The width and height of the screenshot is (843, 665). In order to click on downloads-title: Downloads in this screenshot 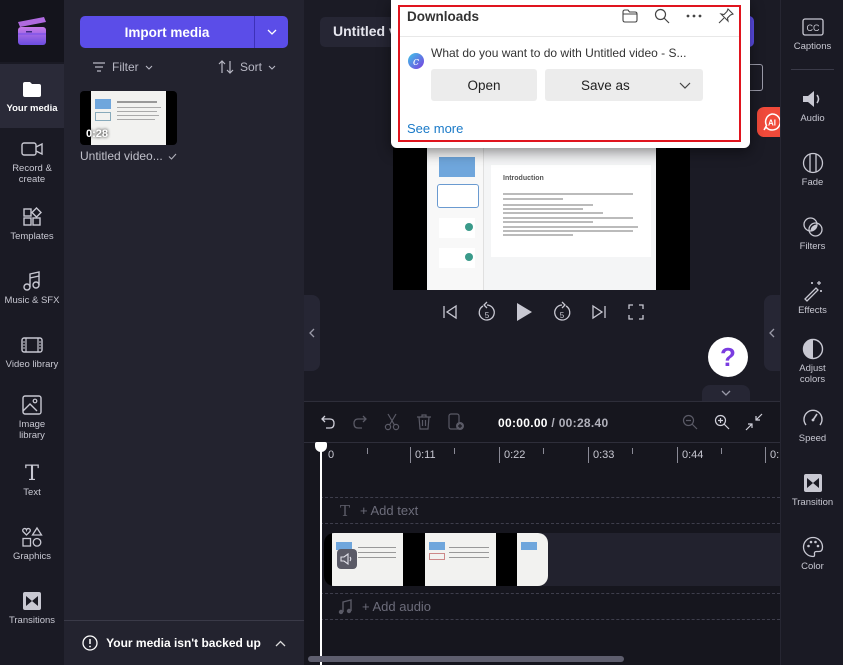, I will do `click(443, 16)`.